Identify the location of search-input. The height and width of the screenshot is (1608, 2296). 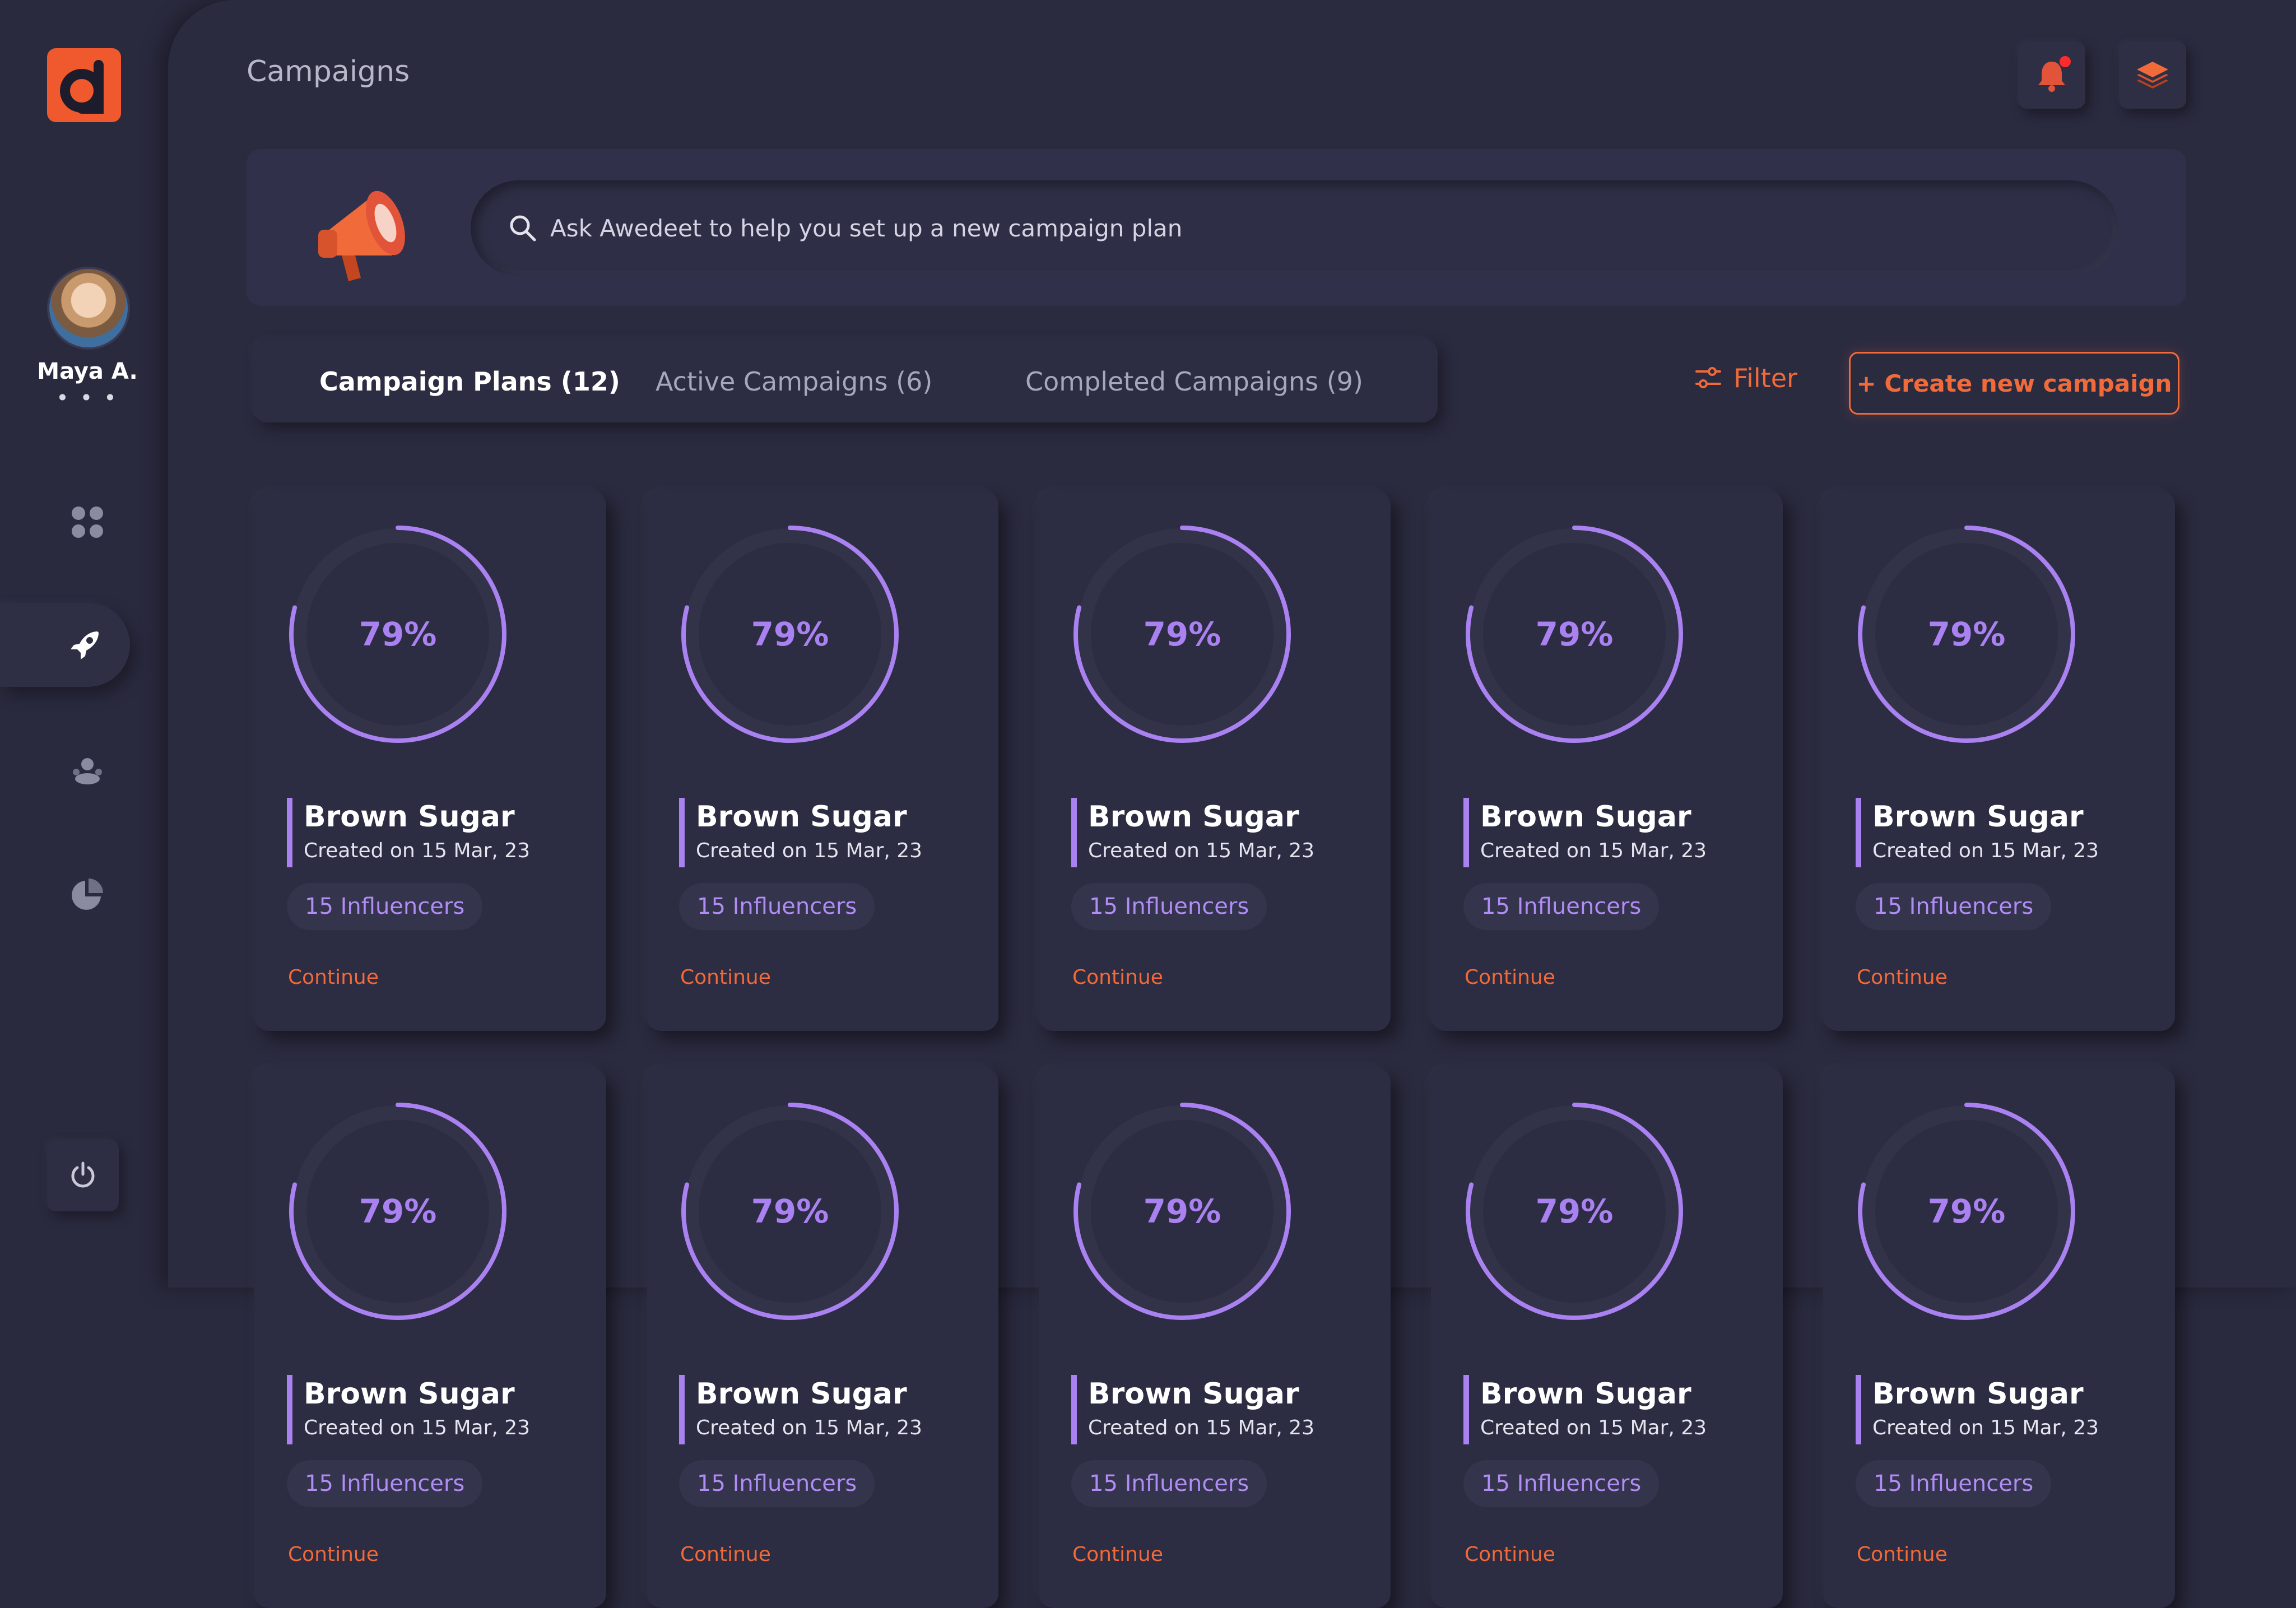
(1305, 228).